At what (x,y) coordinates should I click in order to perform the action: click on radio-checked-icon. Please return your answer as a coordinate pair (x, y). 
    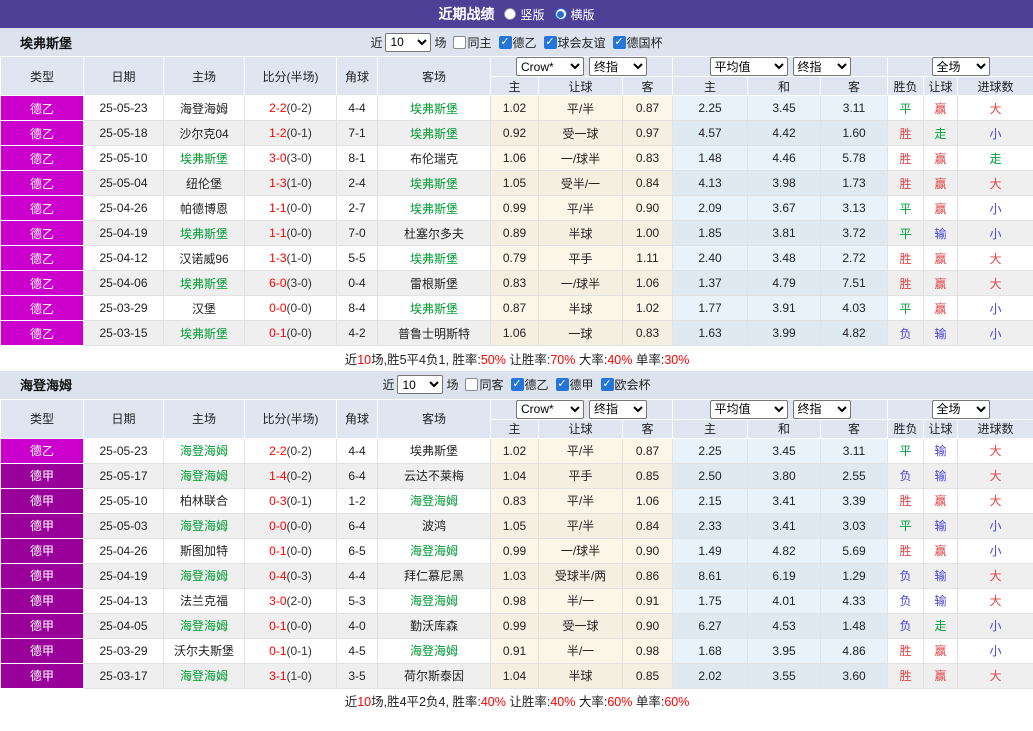
    Looking at the image, I should click on (560, 14).